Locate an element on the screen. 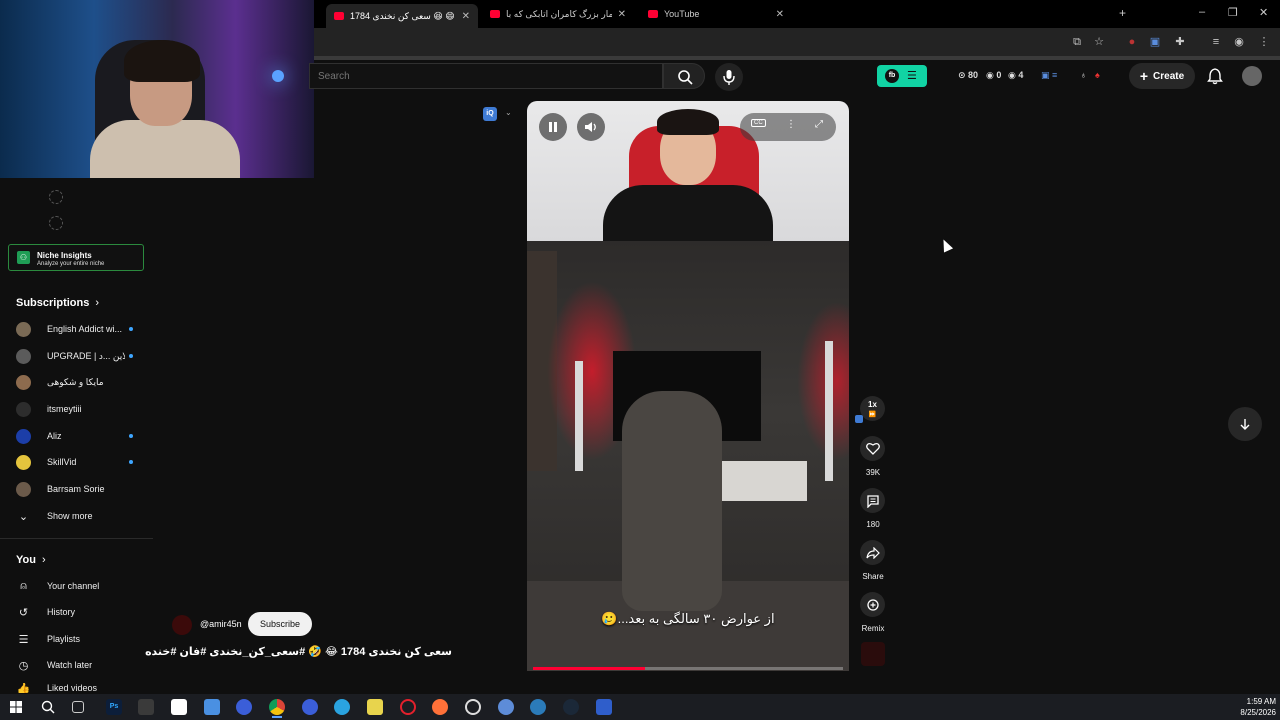 This screenshot has height=720, width=1280. create-button: + Create is located at coordinates (1162, 76).